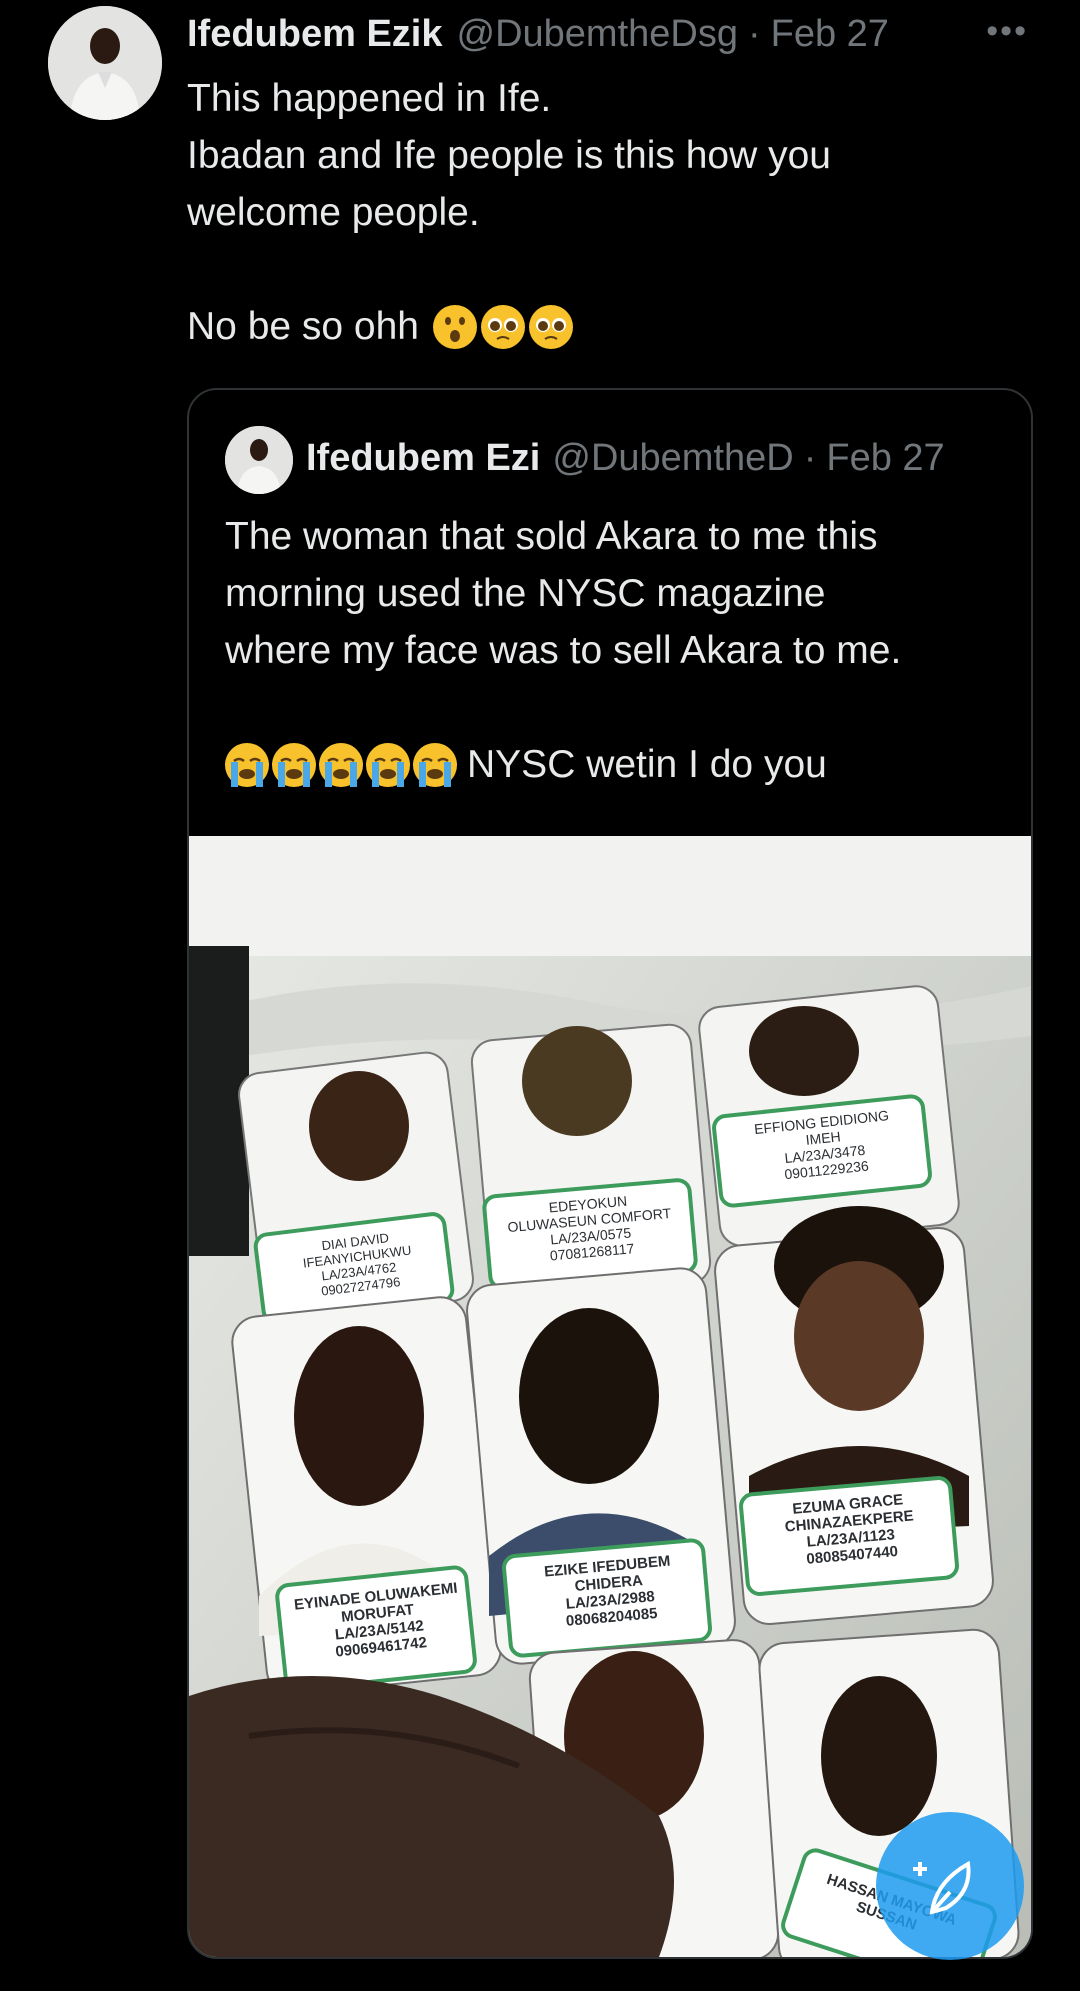 Image resolution: width=1080 pixels, height=1991 pixels. Describe the element at coordinates (672, 458) in the screenshot. I see `quoted-author-handle: @DubemtheD` at that location.